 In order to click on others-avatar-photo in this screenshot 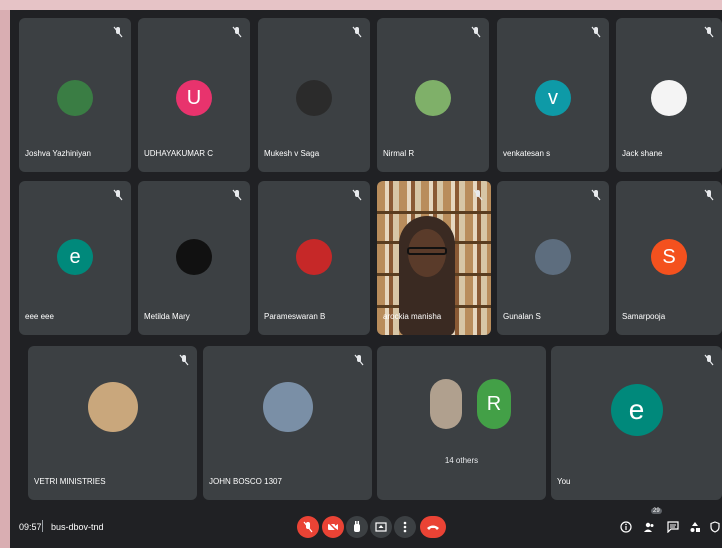, I will do `click(446, 404)`.